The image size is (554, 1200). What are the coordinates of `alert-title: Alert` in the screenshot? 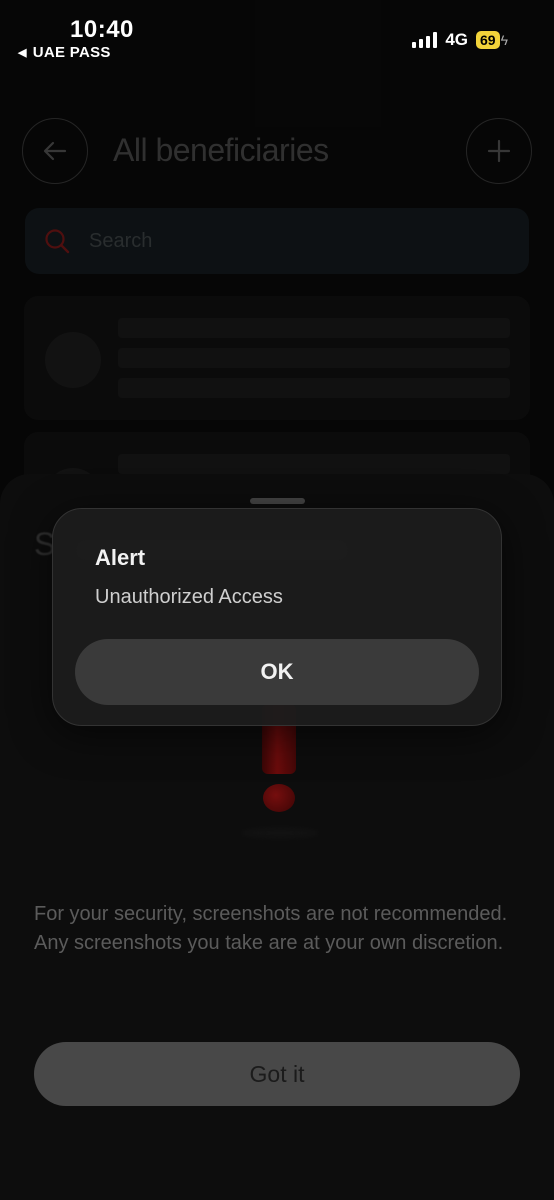 It's located at (120, 557).